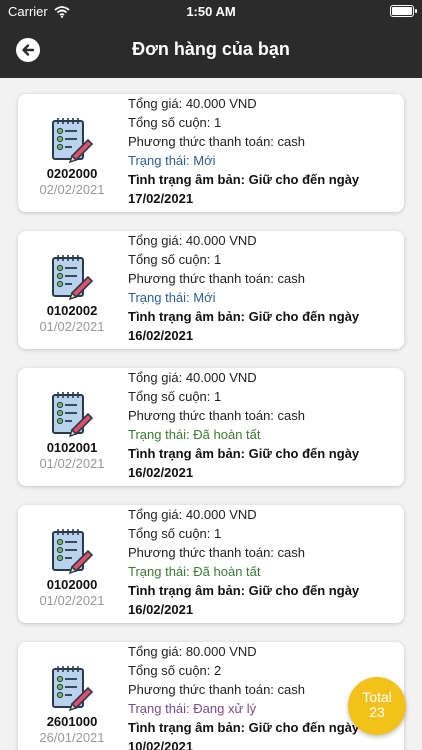  I want to click on order-summary: 0102002 01/02/2021, so click(72, 290).